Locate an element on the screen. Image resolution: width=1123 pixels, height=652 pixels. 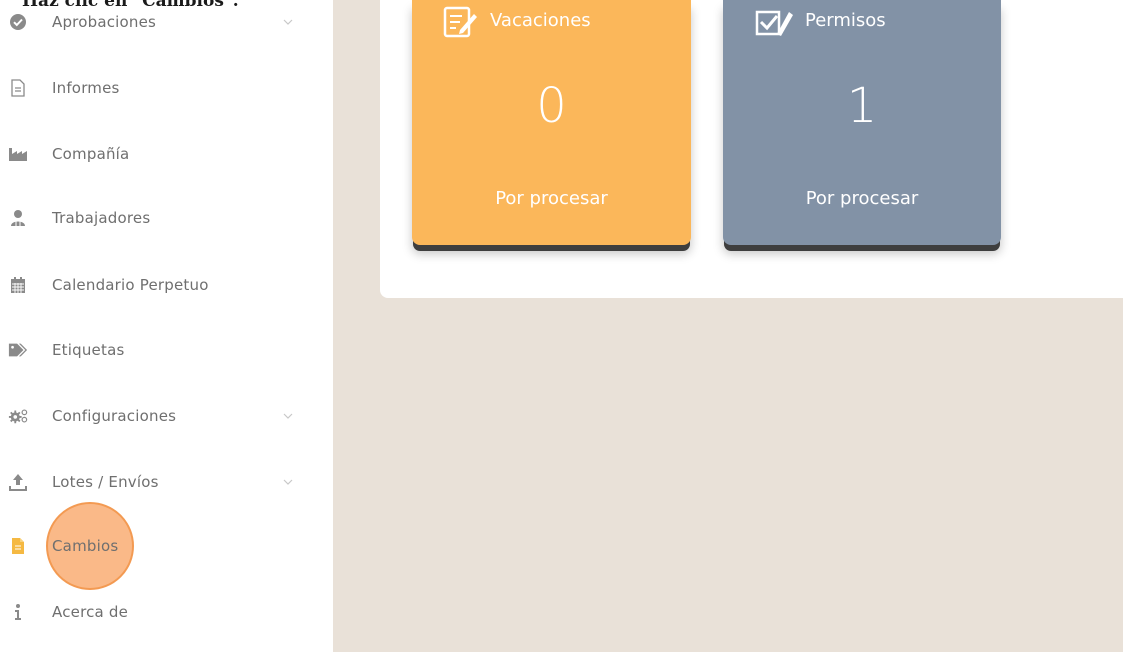
sidebar-item-calendario-perpetuo: Calendario Perpetuo is located at coordinates (159, 285).